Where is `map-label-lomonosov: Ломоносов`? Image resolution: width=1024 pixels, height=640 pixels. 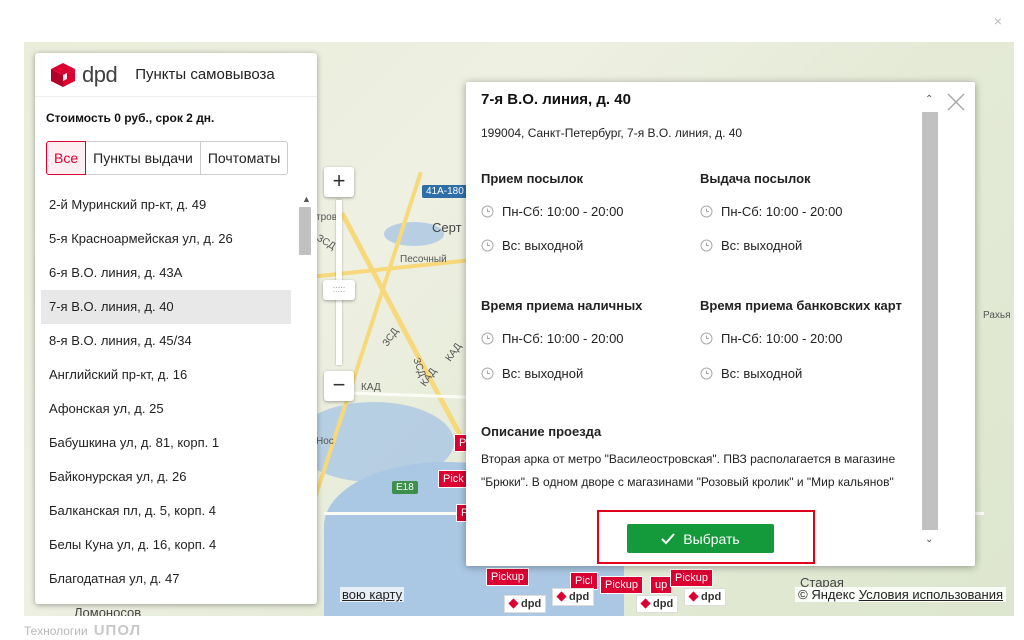
map-label-lomonosov: Ломоносов is located at coordinates (108, 610).